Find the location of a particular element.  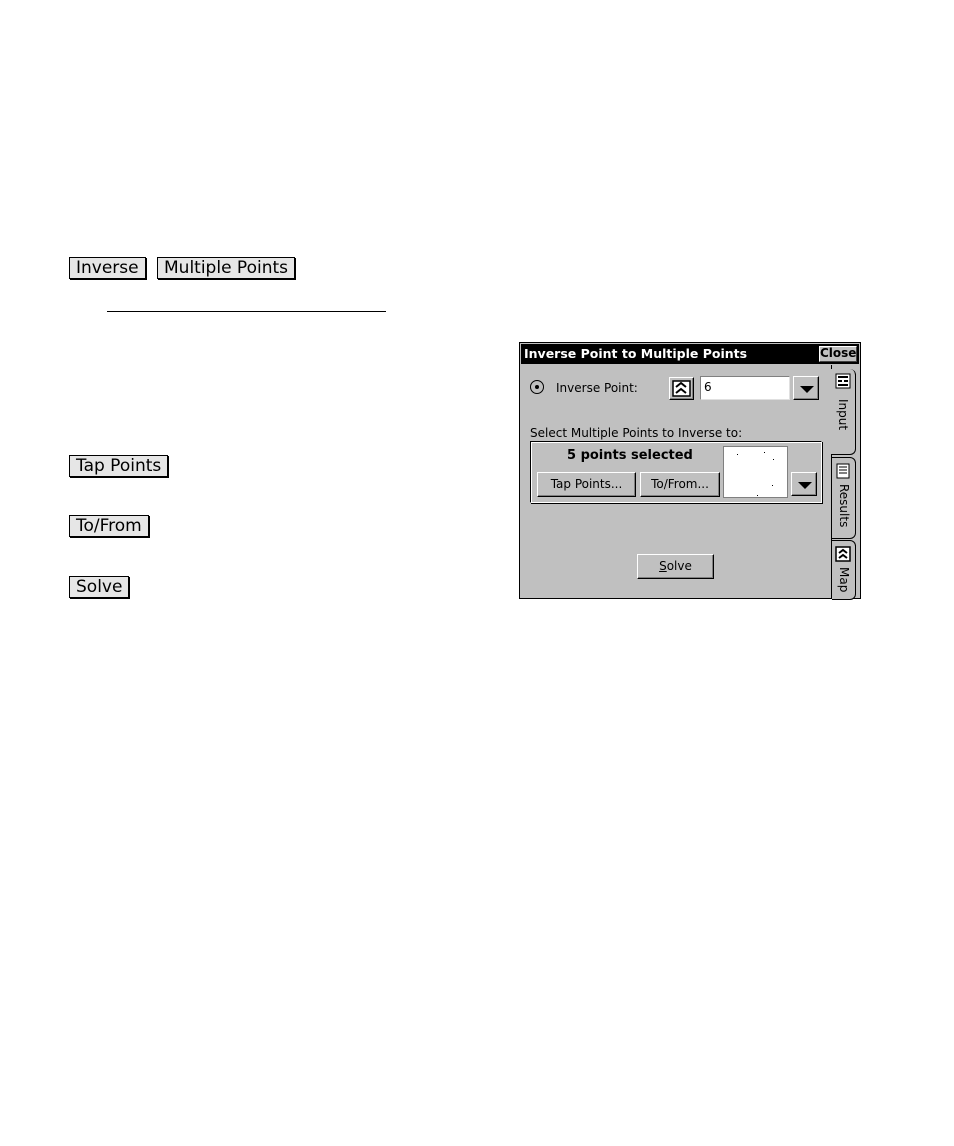

inverse-point-label: Inverse Point: is located at coordinates (597, 388).